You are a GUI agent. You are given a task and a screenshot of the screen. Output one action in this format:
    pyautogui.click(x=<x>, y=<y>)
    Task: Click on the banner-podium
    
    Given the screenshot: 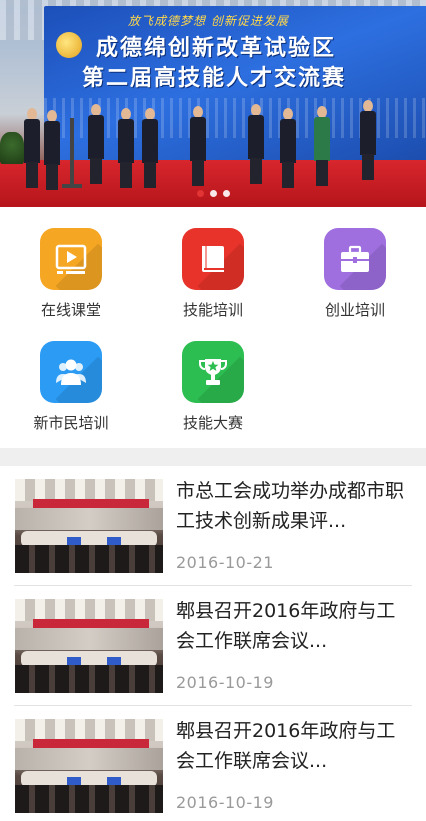 What is the action you would take?
    pyautogui.click(x=72, y=153)
    